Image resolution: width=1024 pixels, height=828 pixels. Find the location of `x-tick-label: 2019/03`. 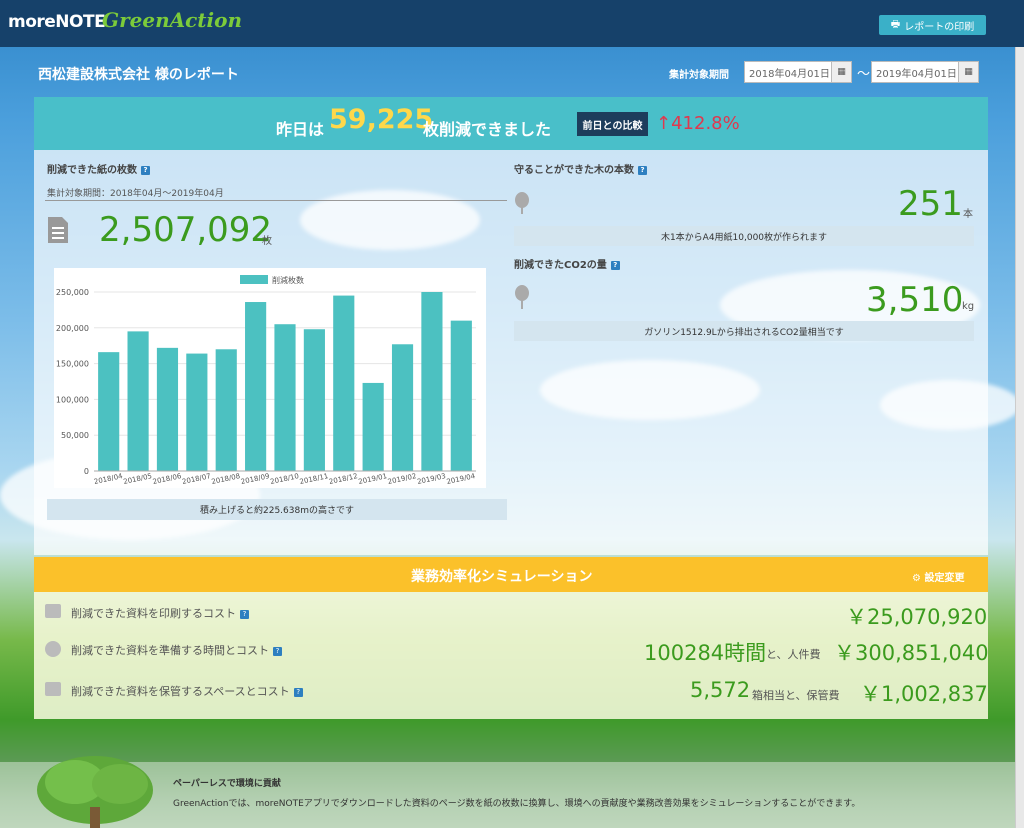

x-tick-label: 2019/03 is located at coordinates (431, 479).